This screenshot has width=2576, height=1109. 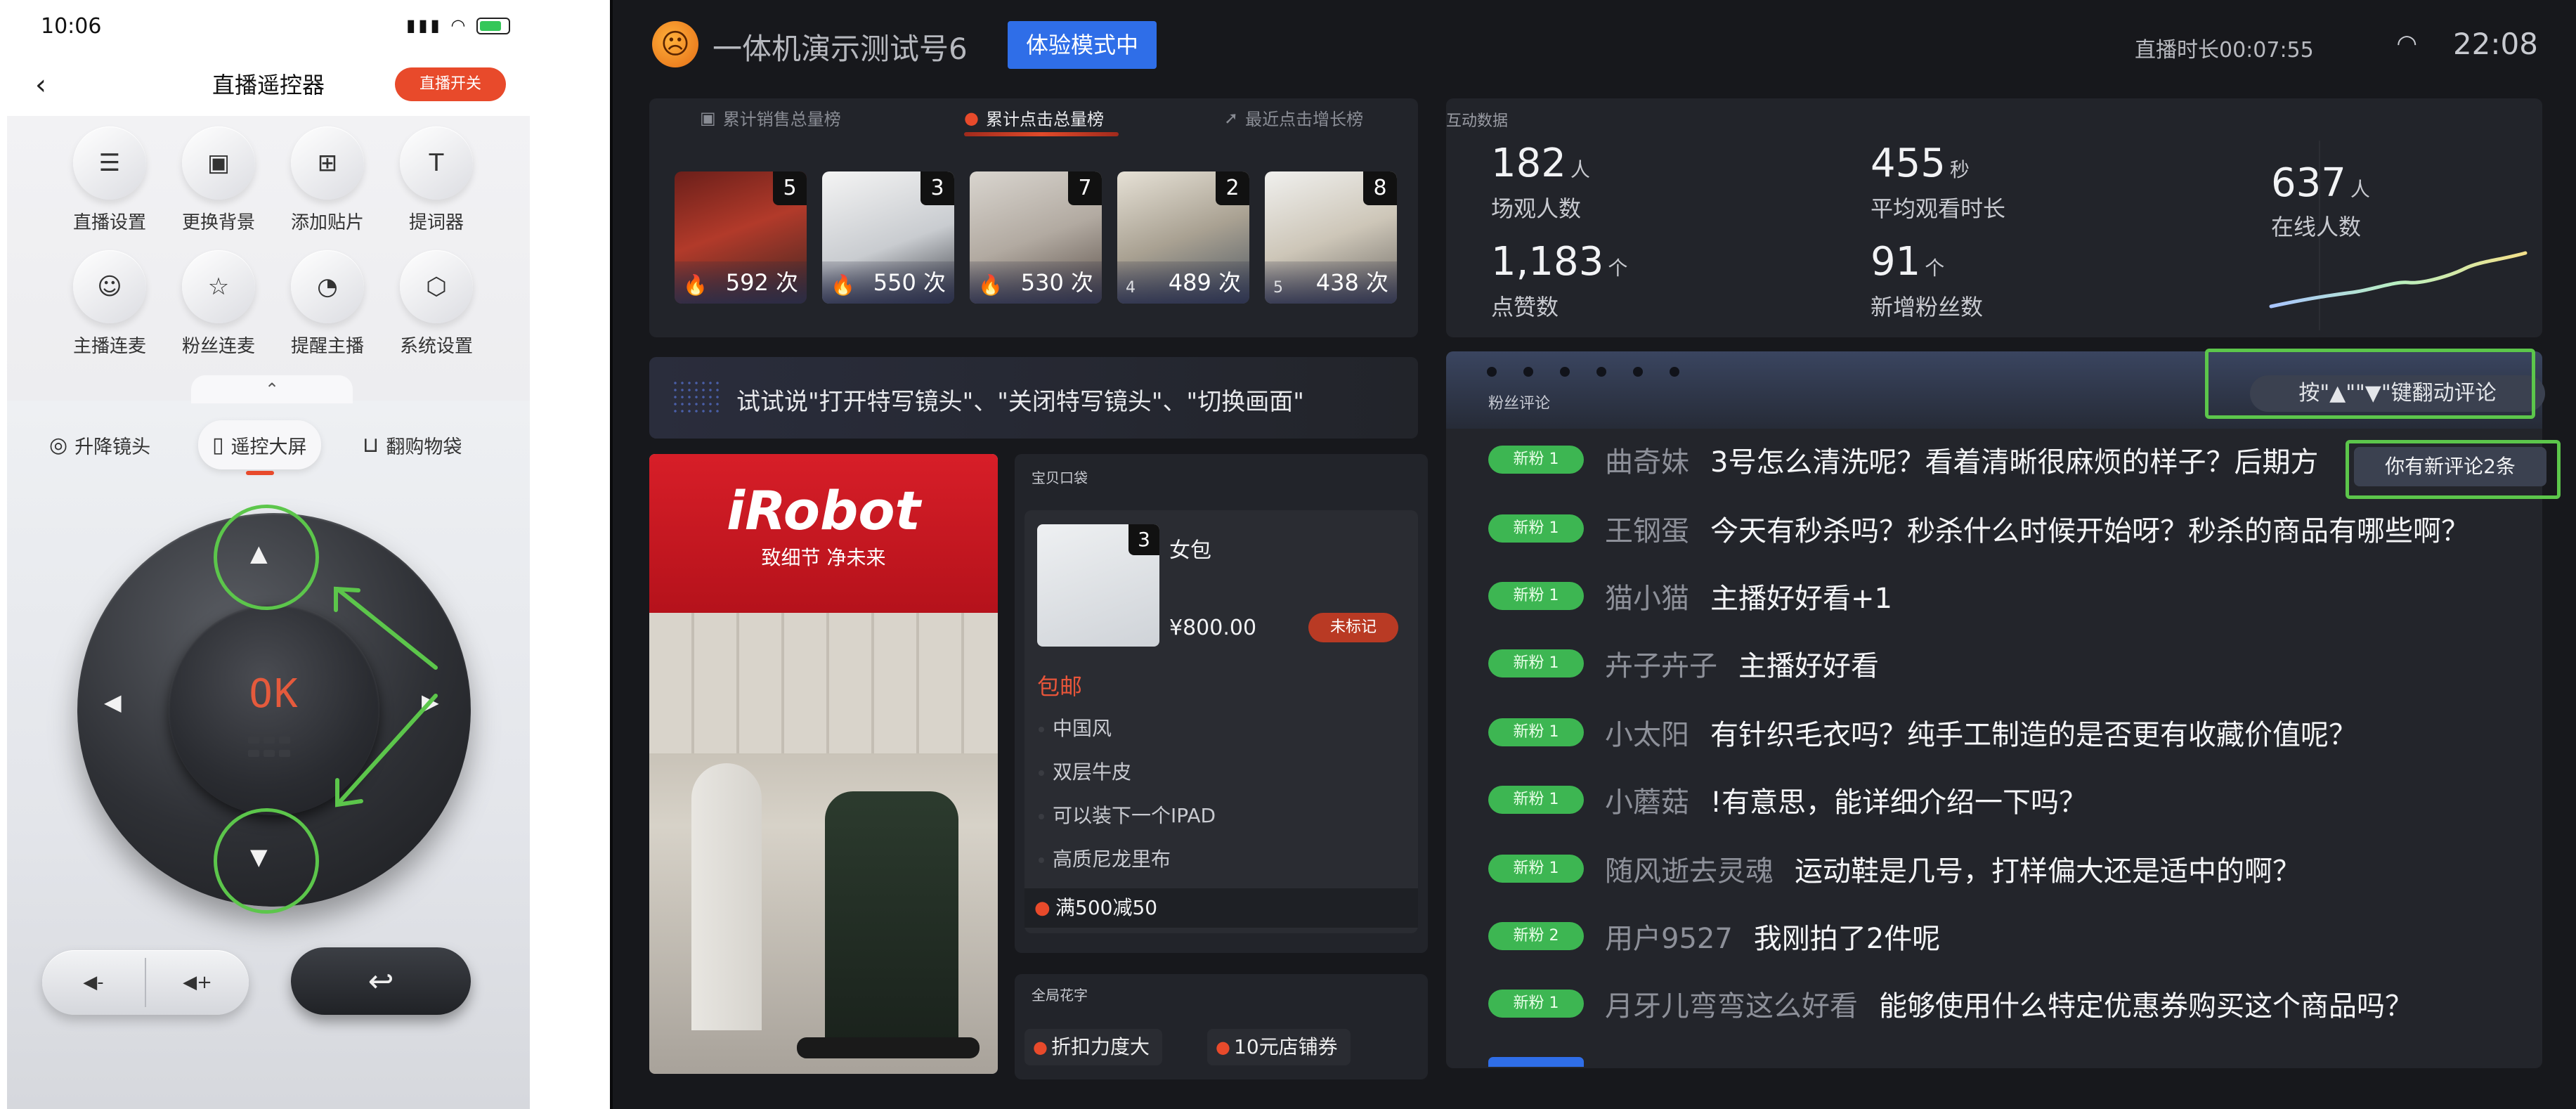 I want to click on grid-add-sticker: ⊞ 添加贴片, so click(x=327, y=180).